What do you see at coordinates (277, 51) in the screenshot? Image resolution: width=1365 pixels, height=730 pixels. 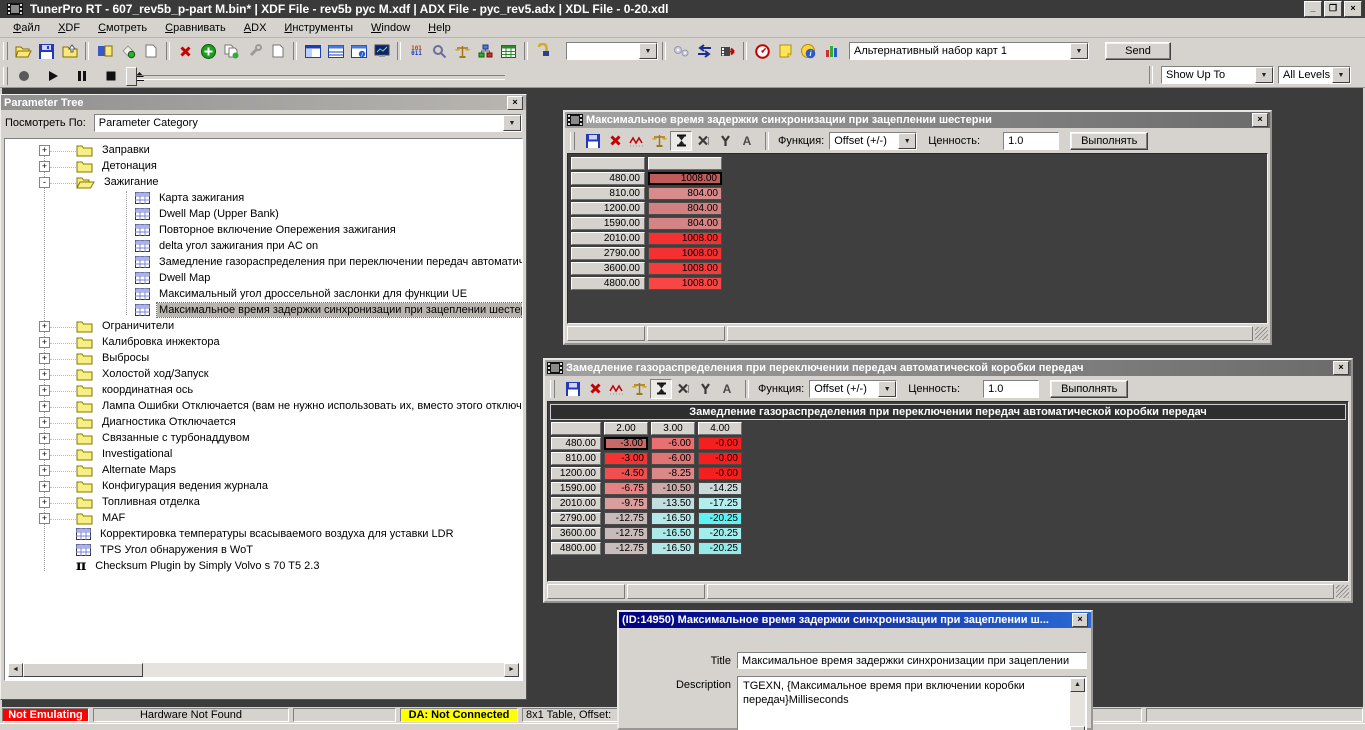 I see `blank-page-icon` at bounding box center [277, 51].